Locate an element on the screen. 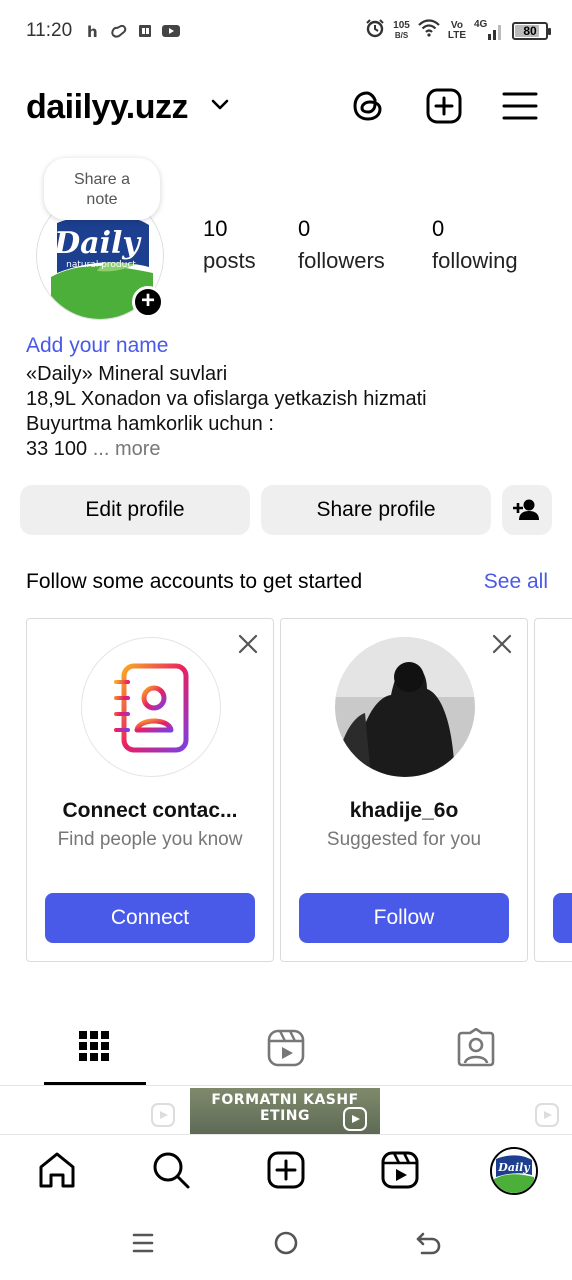  share-profile-button: Share profile is located at coordinates (376, 510).